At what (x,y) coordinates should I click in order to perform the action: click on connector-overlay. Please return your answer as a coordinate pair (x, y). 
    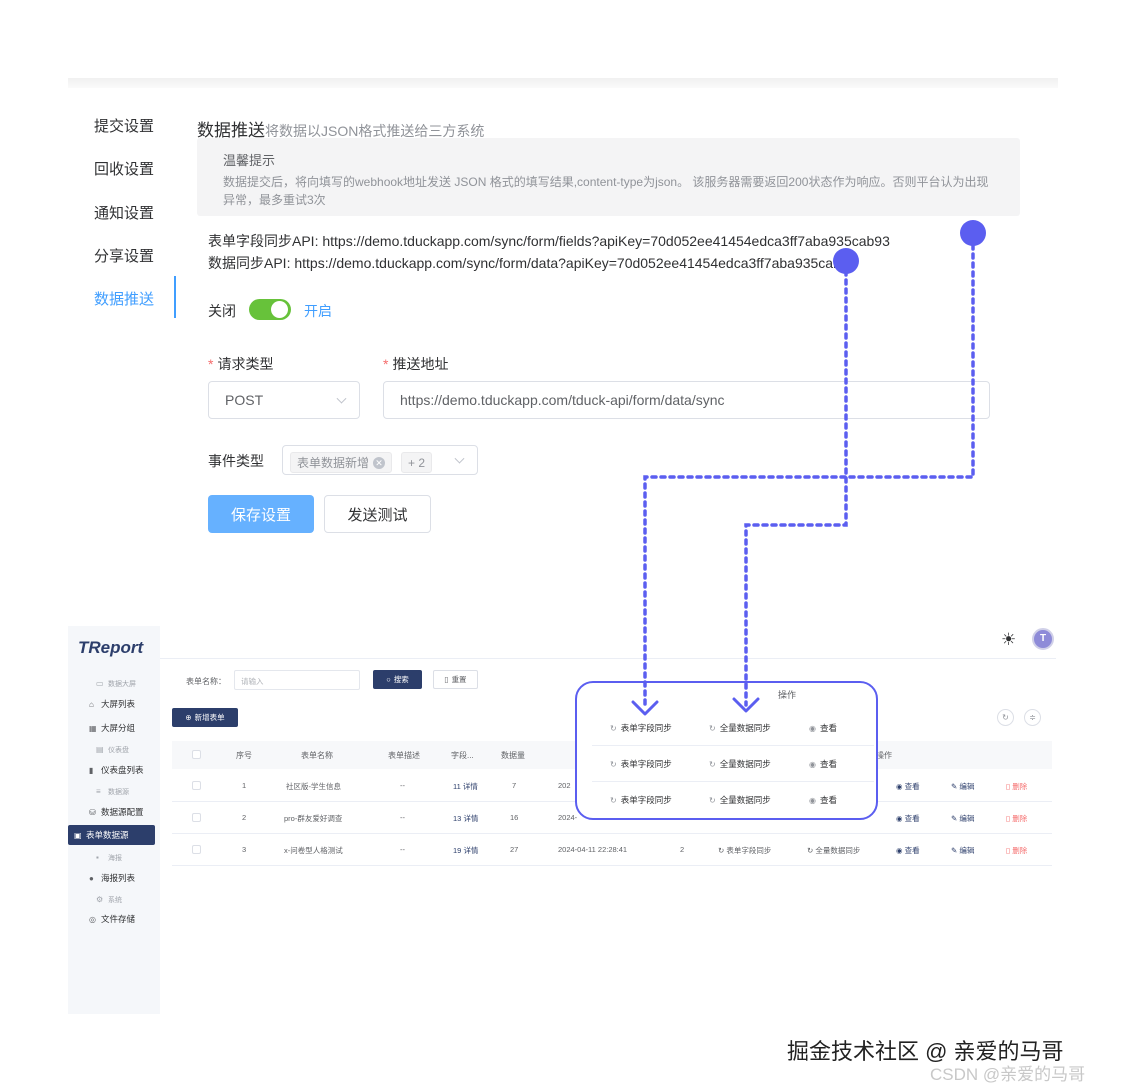
    Looking at the image, I should click on (808, 468).